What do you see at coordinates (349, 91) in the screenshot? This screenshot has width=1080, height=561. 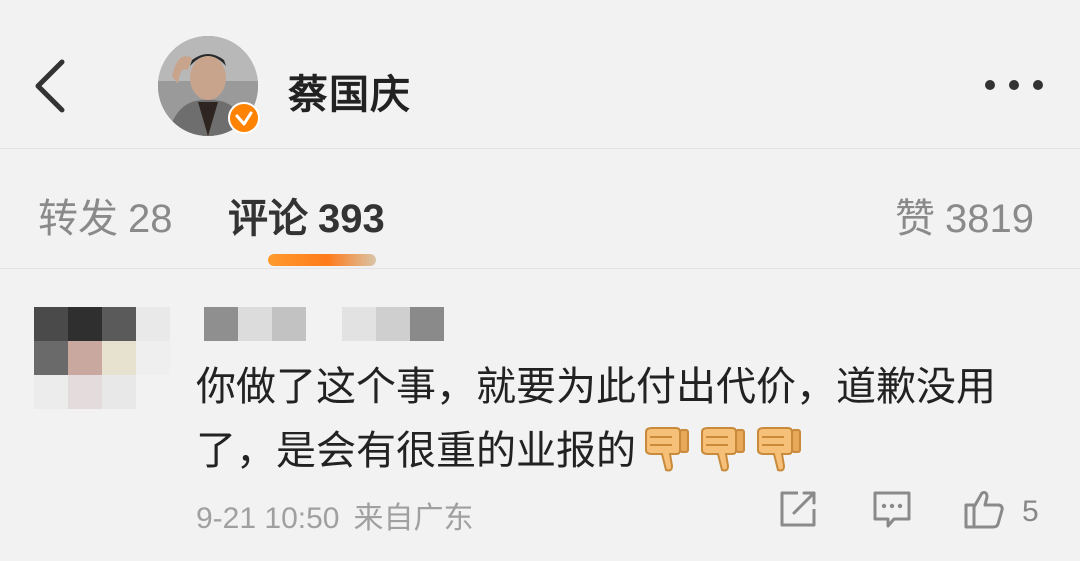 I see `page-title: 蔡国庆` at bounding box center [349, 91].